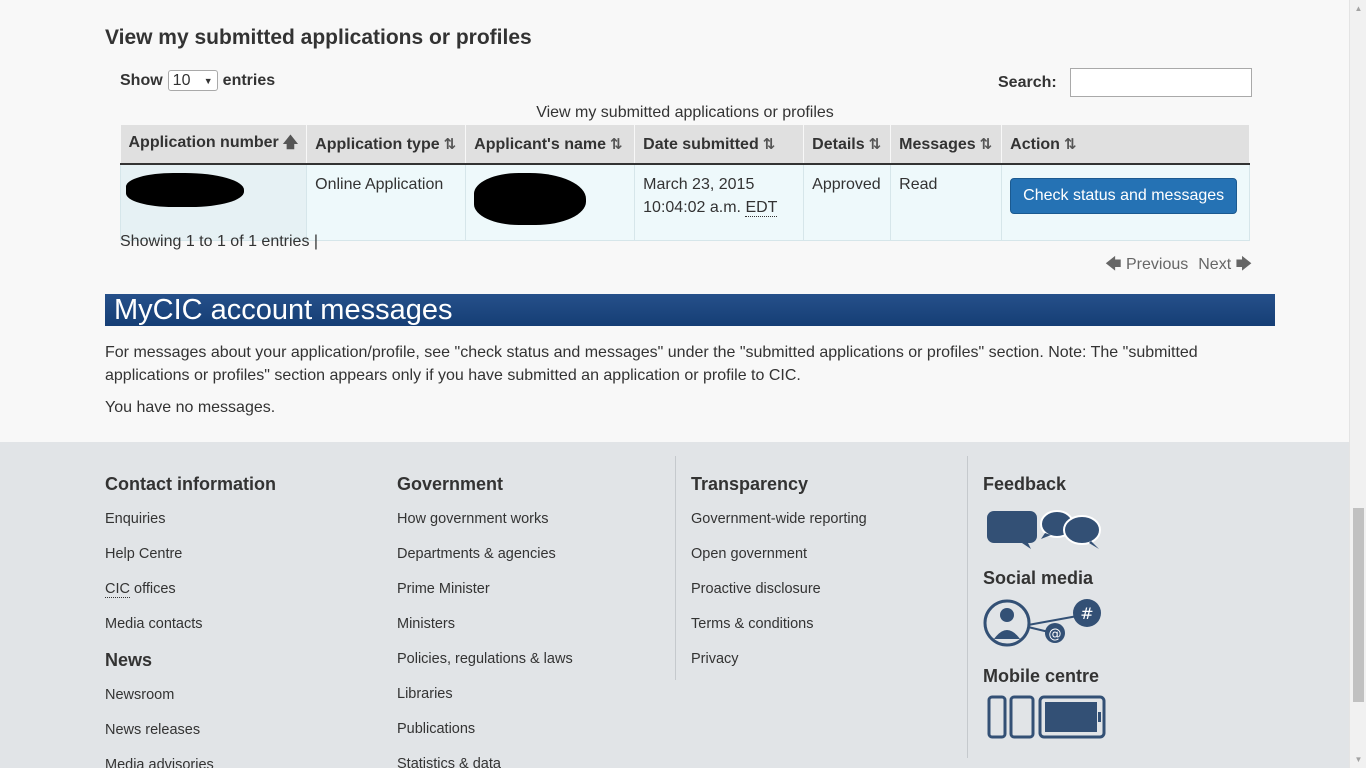 This screenshot has height=768, width=1366. I want to click on timezone-abbr: EDT, so click(761, 208).